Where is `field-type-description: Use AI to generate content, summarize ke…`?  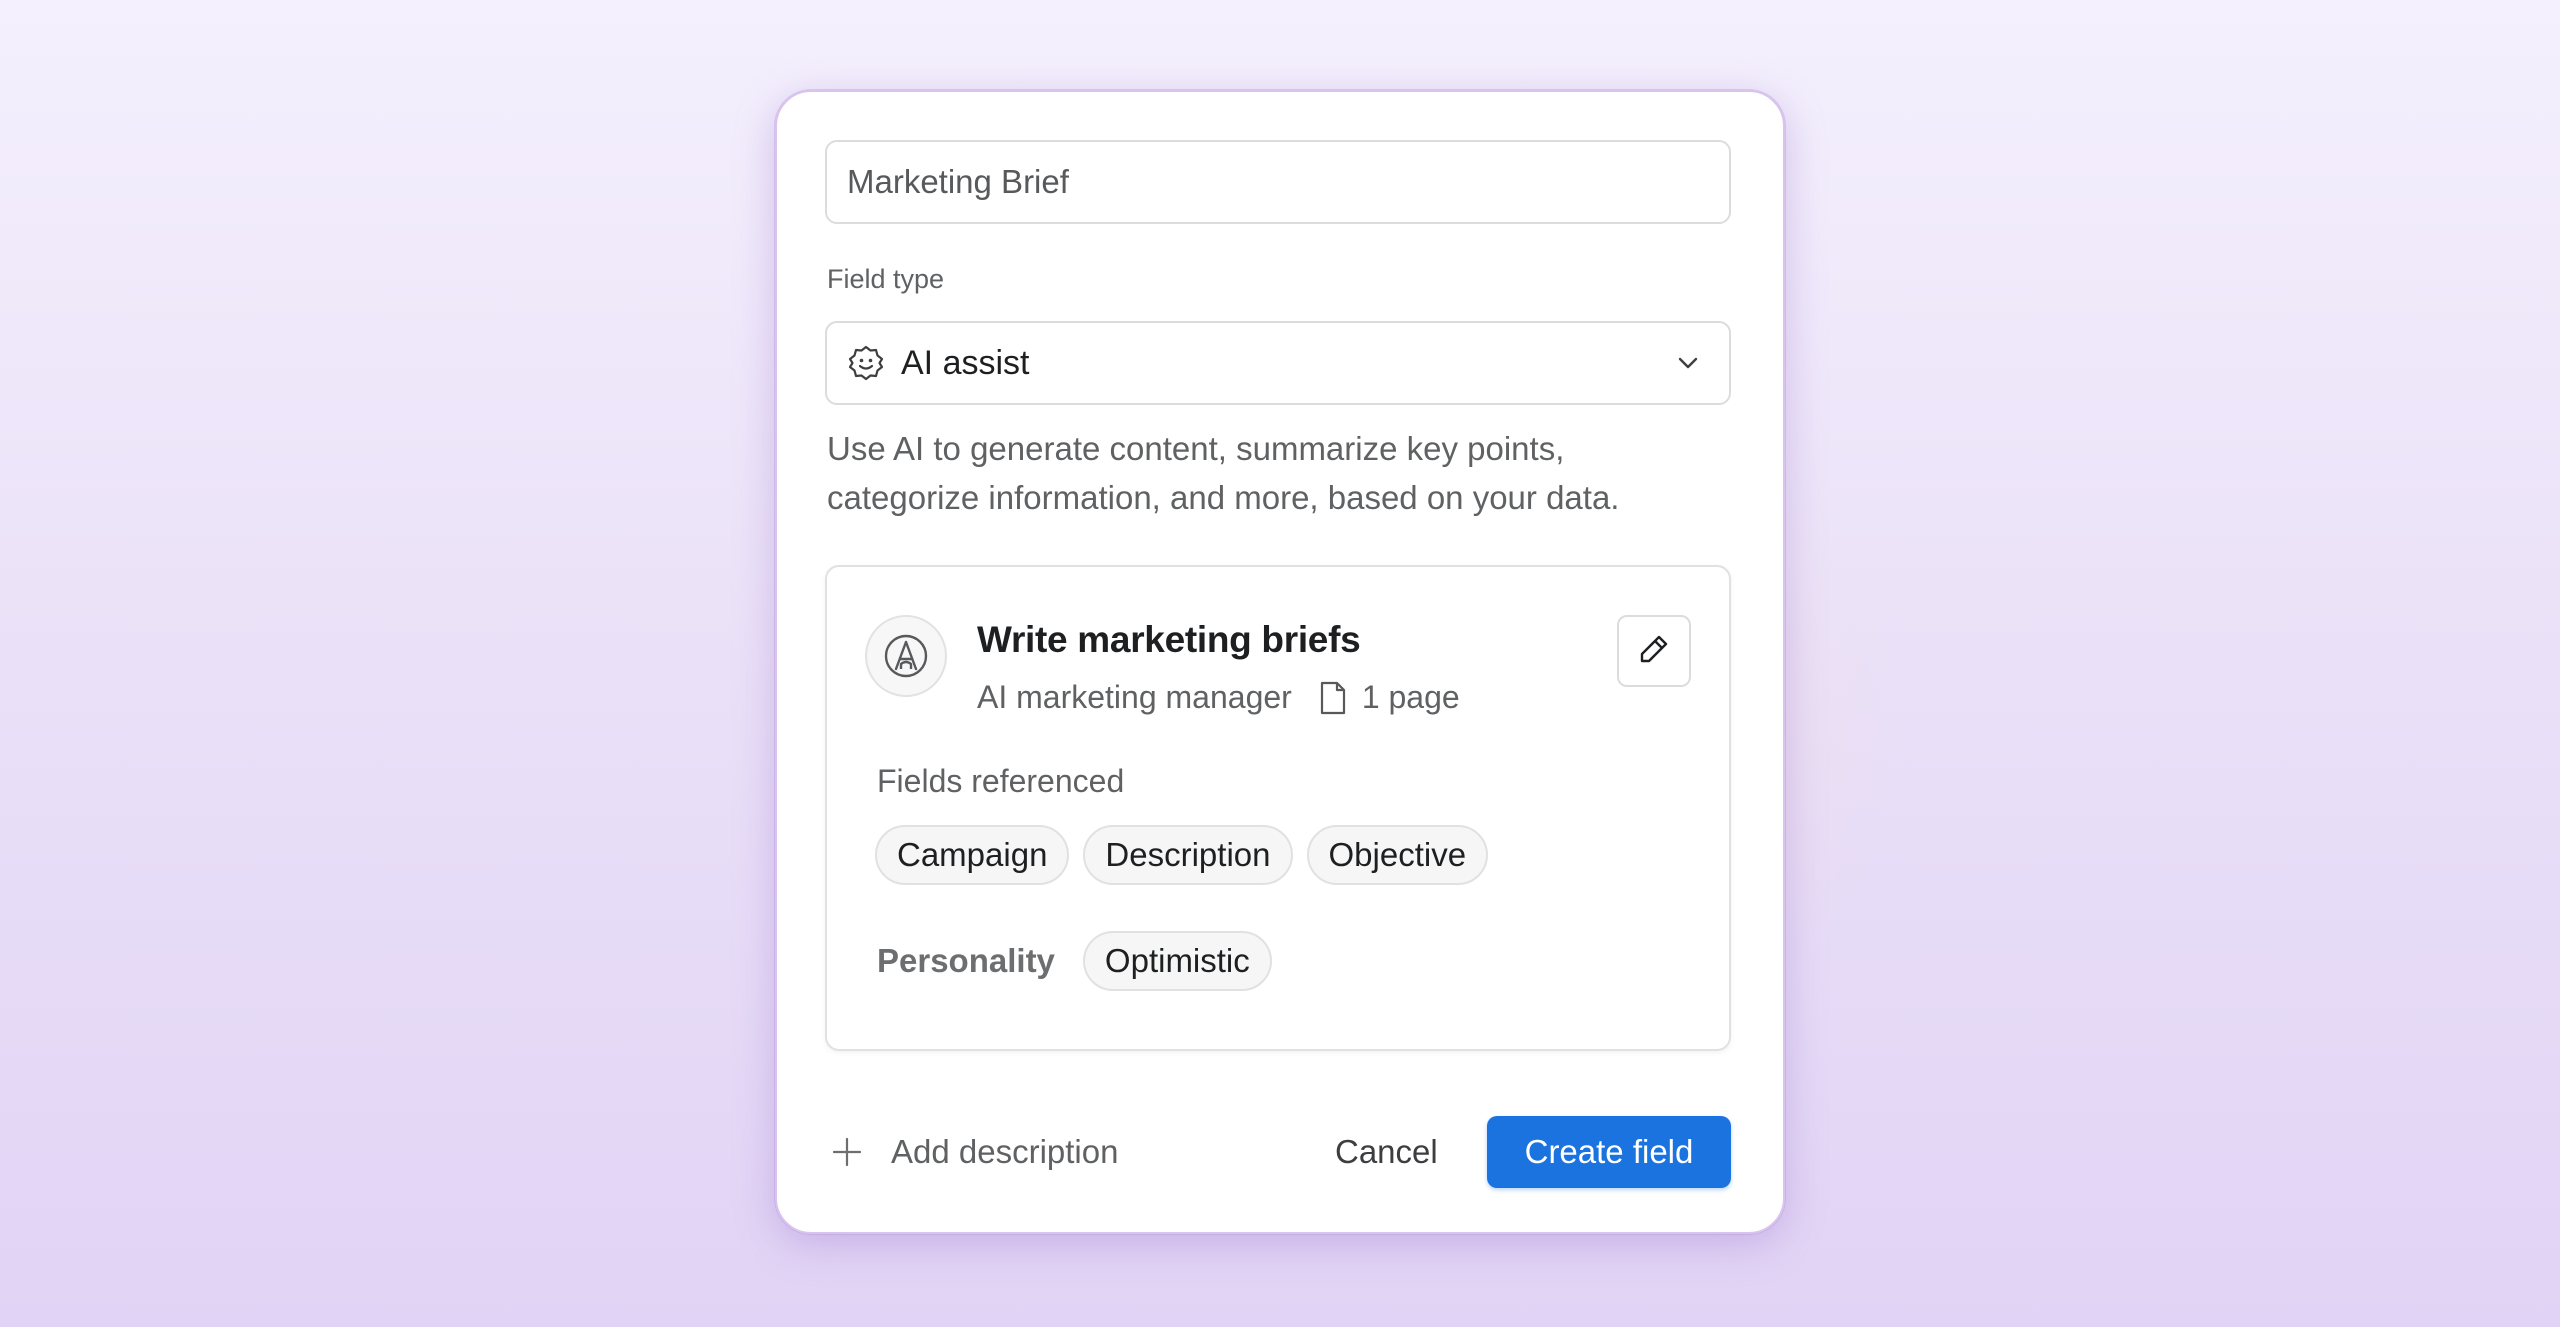 field-type-description: Use AI to generate content, summarize ke… is located at coordinates (1287, 473).